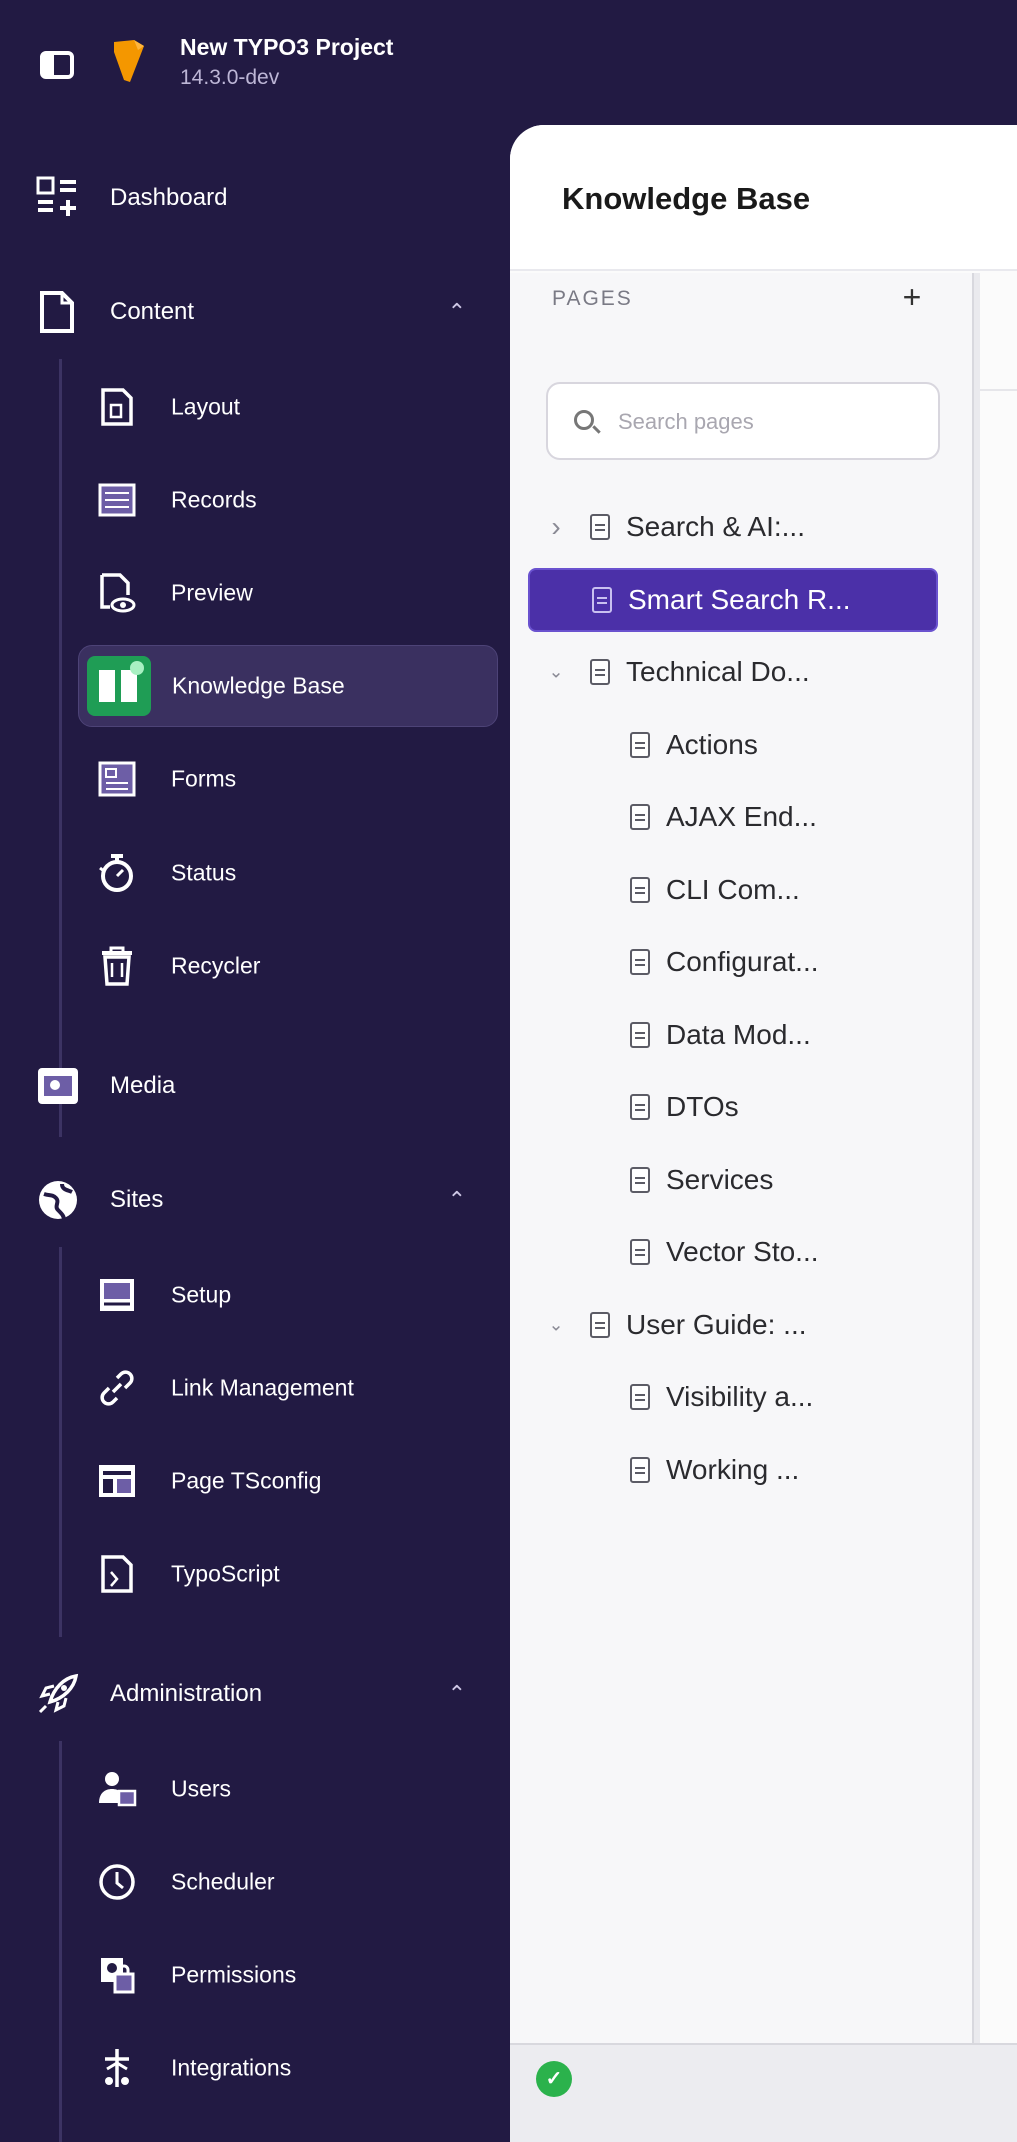  What do you see at coordinates (712, 744) in the screenshot?
I see `page-tree-label: Actions` at bounding box center [712, 744].